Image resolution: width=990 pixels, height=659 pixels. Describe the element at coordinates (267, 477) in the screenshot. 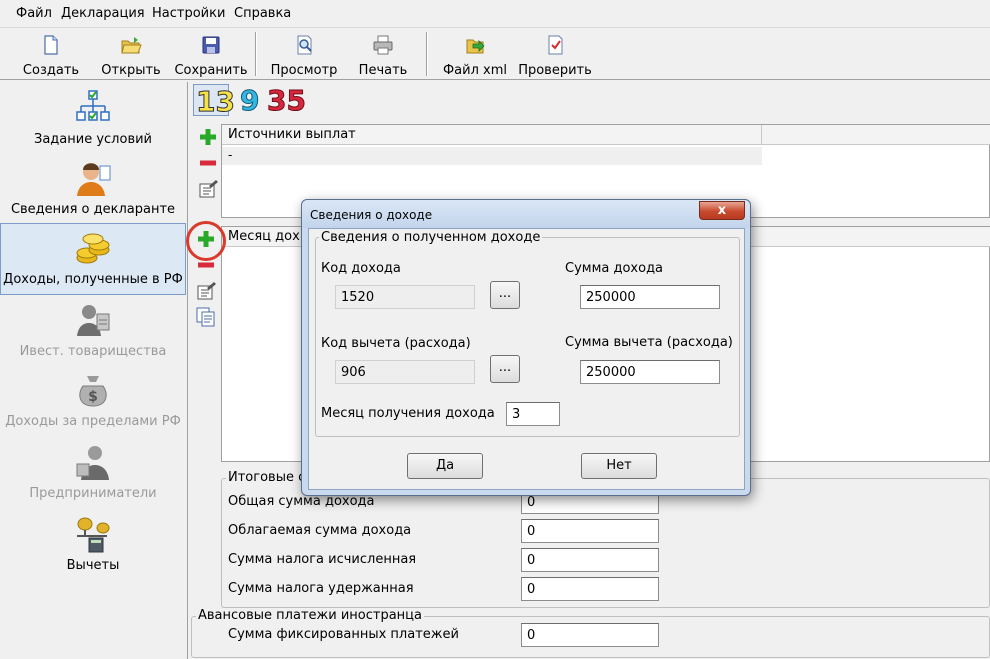

I see `totals-caption: Итоговые с` at that location.